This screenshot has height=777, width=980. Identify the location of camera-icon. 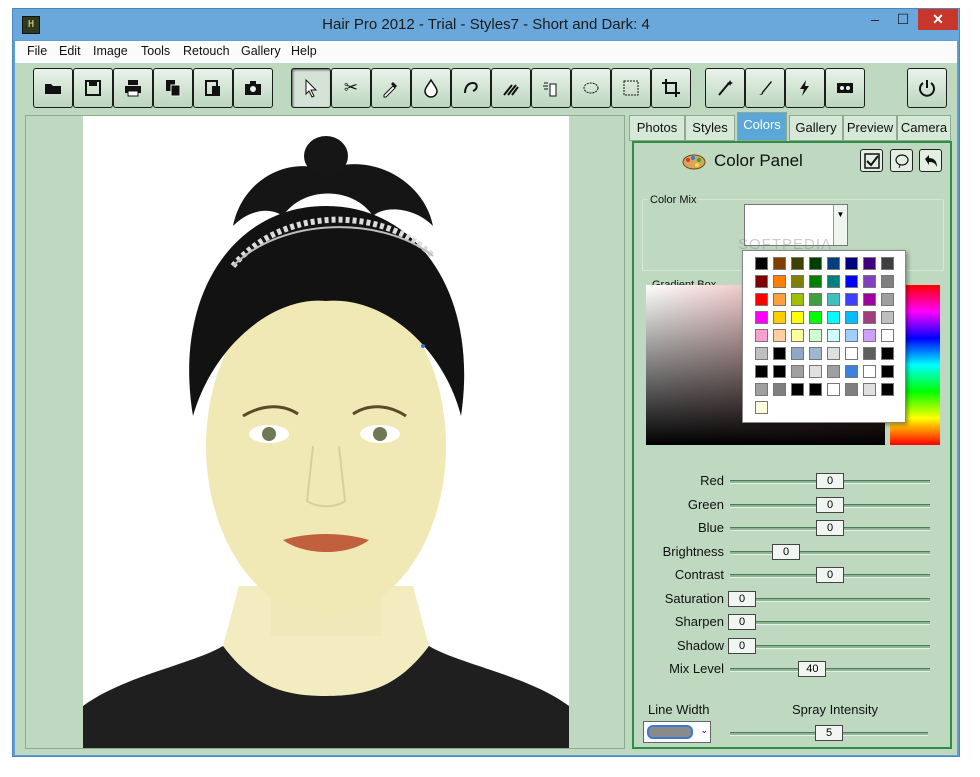
(253, 88).